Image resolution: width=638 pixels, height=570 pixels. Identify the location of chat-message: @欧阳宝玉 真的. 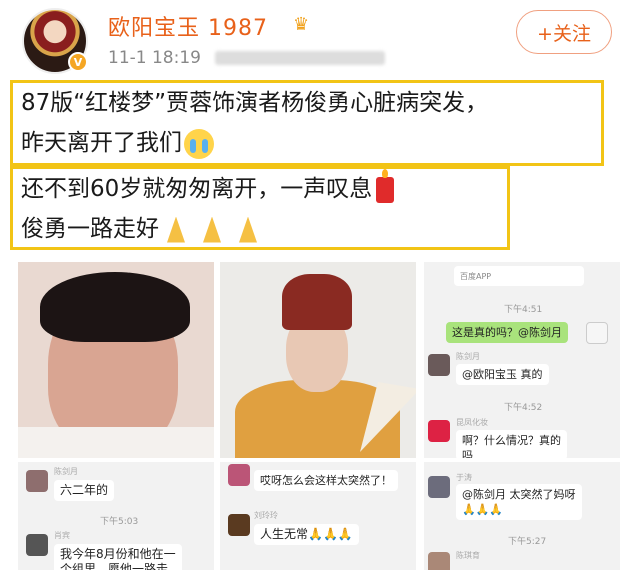
(502, 374).